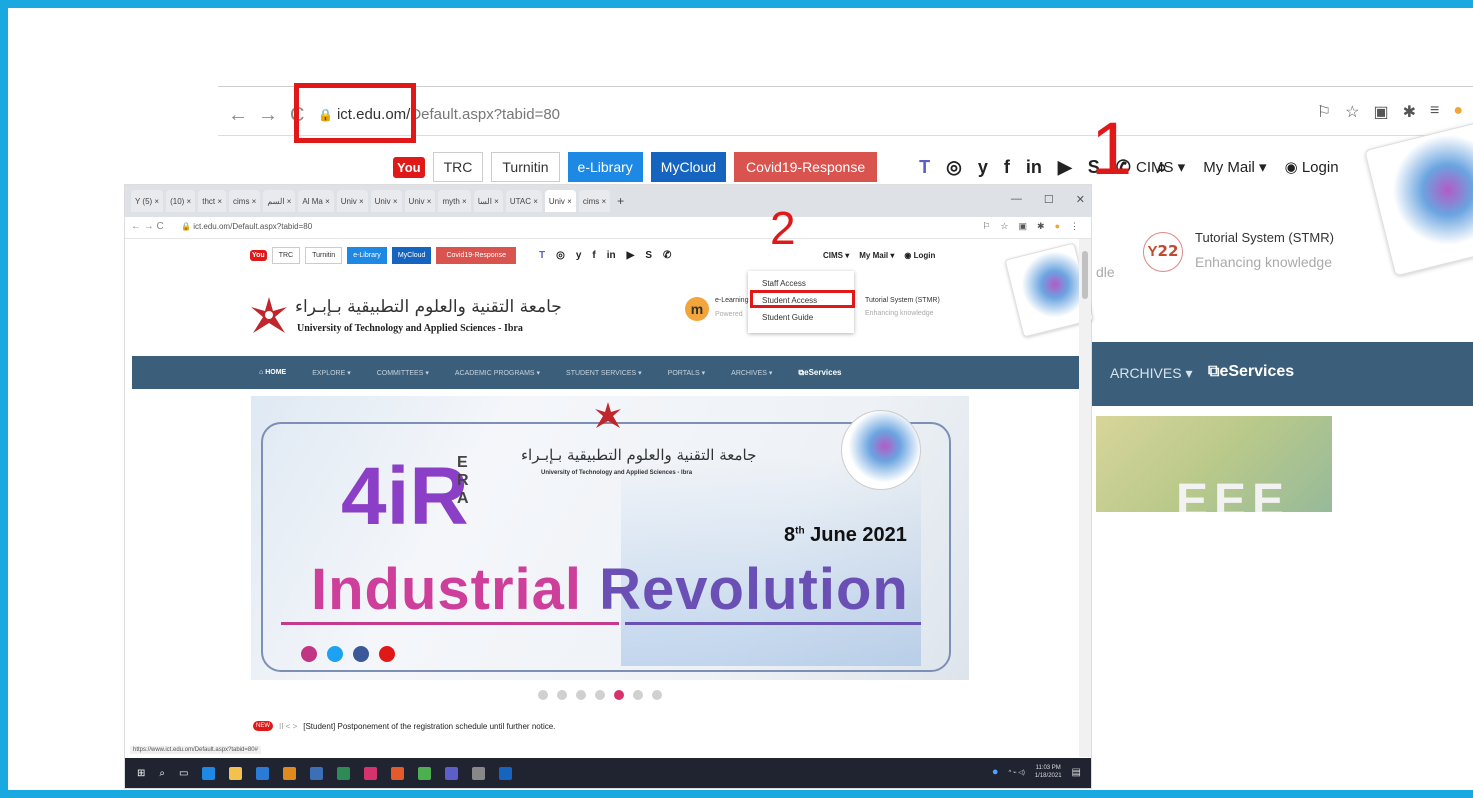 The image size is (1473, 798). Describe the element at coordinates (288, 726) in the screenshot. I see `ticker-controls: II < >` at that location.